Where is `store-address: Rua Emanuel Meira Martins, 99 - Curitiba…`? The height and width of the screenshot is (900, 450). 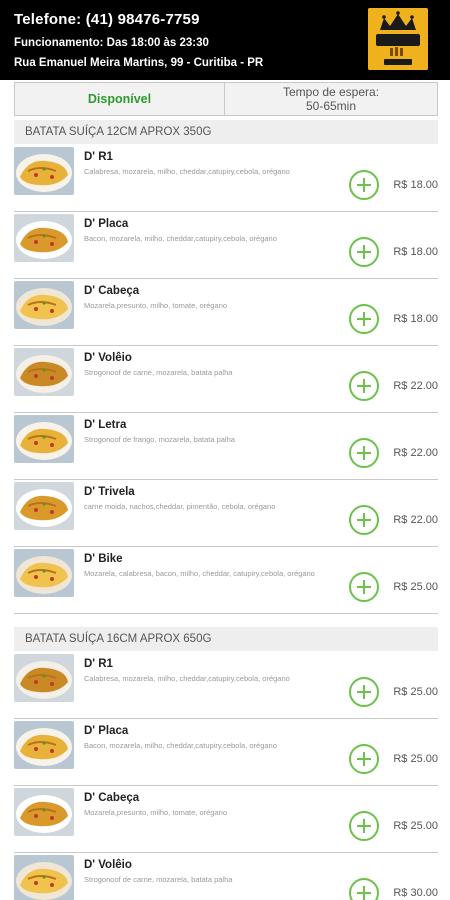
store-address: Rua Emanuel Meira Martins, 99 - Curitiba… is located at coordinates (139, 63).